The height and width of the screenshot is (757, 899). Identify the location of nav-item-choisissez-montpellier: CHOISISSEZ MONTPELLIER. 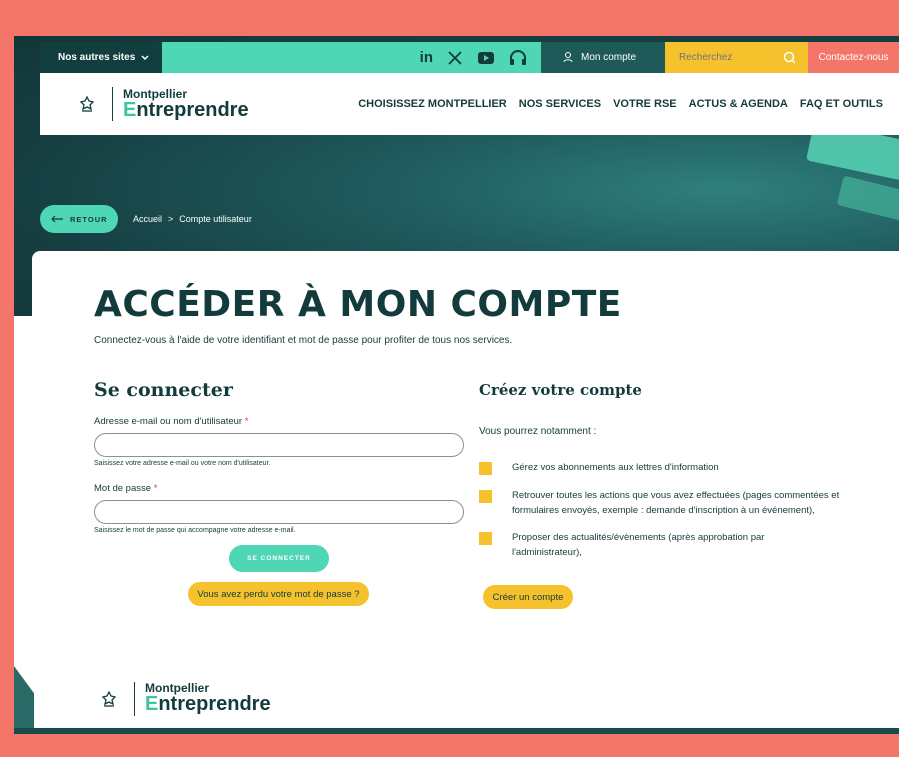
(432, 104).